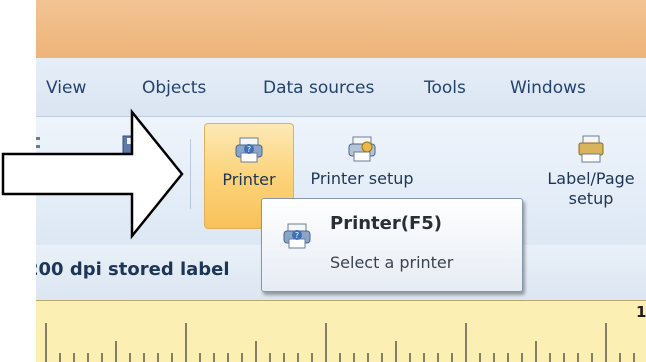 The image size is (646, 362). What do you see at coordinates (386, 223) in the screenshot?
I see `tooltip-title: Printer(F5)` at bounding box center [386, 223].